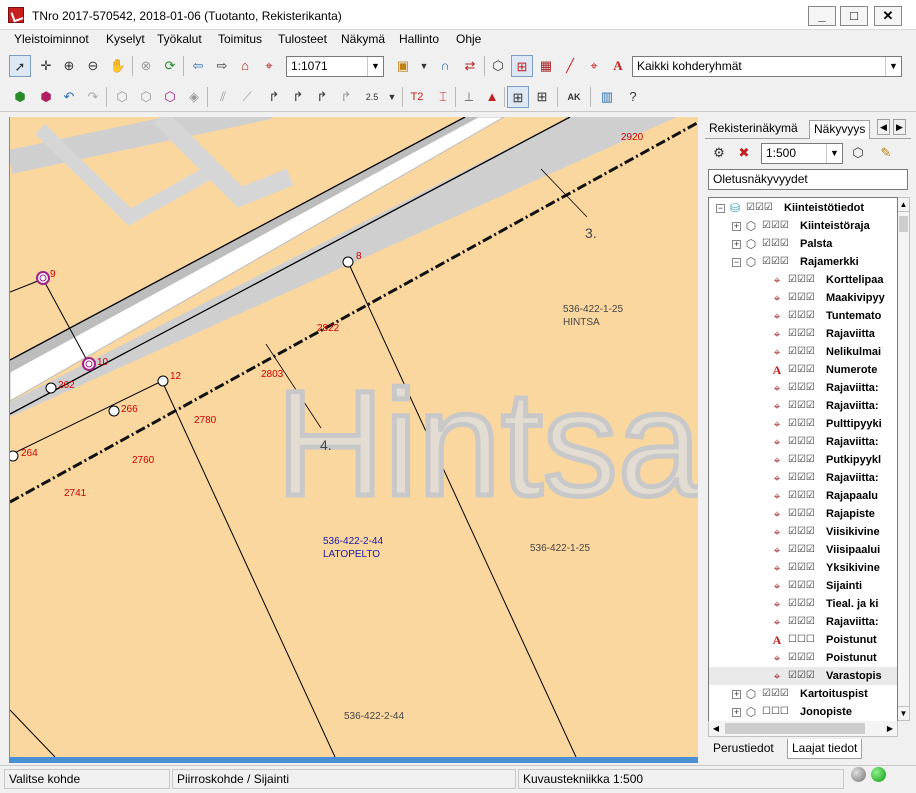 The image size is (916, 793). What do you see at coordinates (223, 97) in the screenshot?
I see `vertex-icon: ⫽` at bounding box center [223, 97].